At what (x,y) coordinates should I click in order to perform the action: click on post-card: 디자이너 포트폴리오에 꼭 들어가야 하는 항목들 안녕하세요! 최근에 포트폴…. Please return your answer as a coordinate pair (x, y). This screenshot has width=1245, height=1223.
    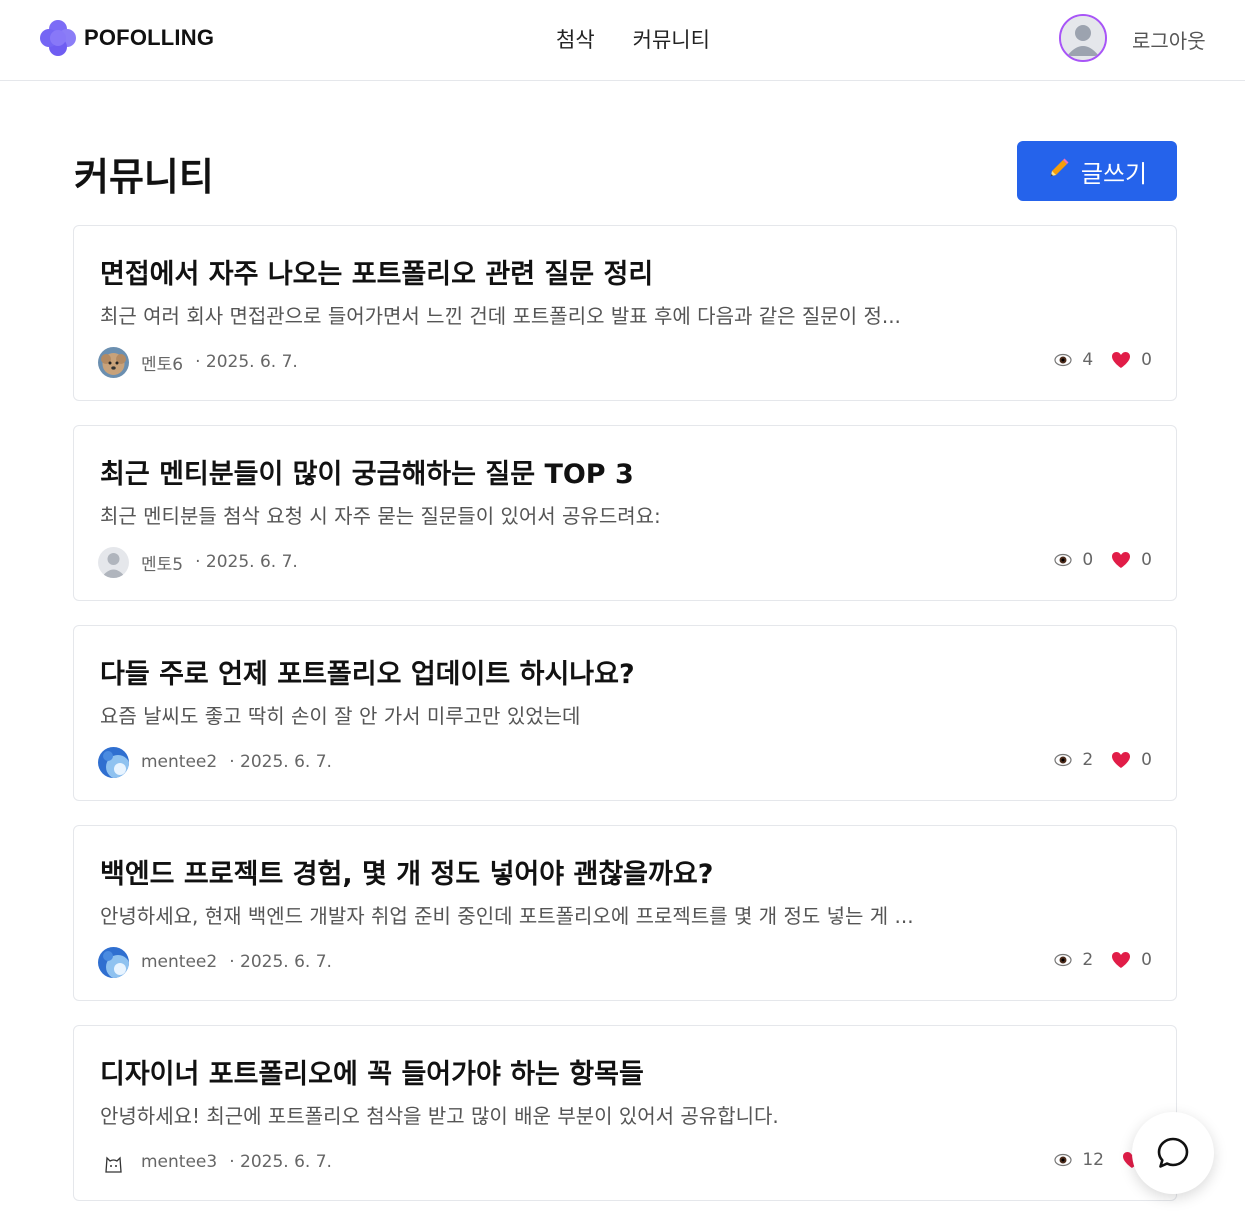
    Looking at the image, I should click on (625, 1113).